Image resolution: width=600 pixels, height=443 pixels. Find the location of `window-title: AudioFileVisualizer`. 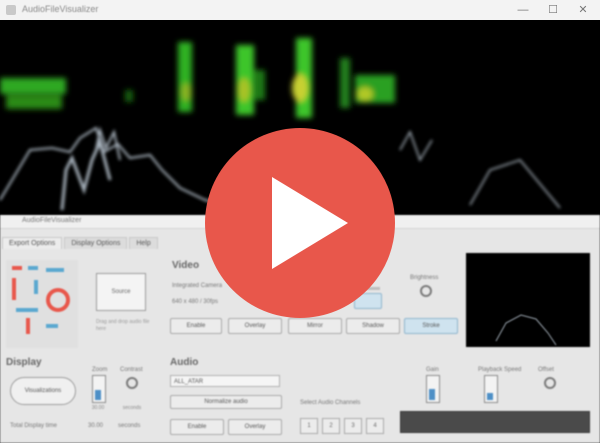

window-title: AudioFileVisualizer is located at coordinates (60, 9).